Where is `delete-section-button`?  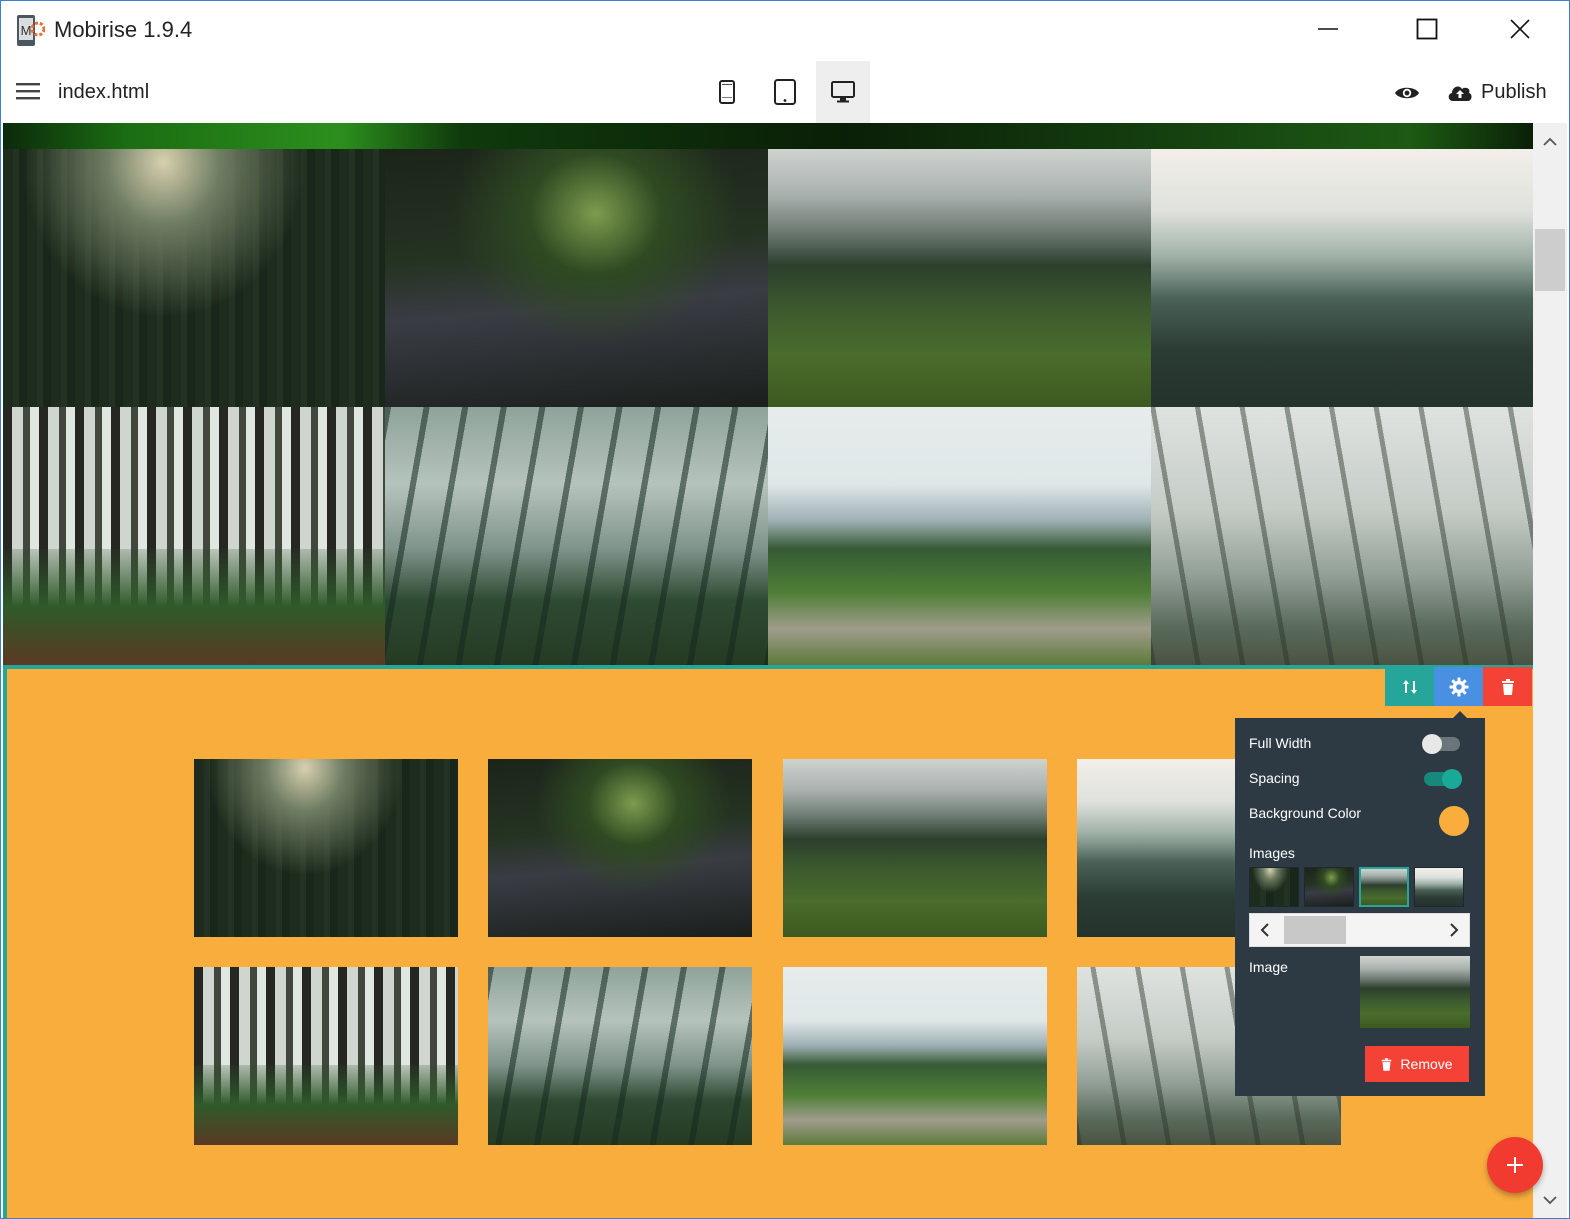 delete-section-button is located at coordinates (1507, 686).